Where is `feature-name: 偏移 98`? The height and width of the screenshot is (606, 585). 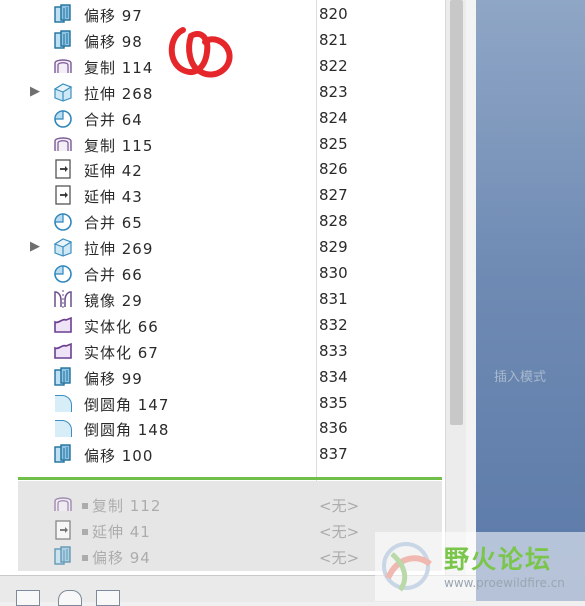 feature-name: 偏移 98 is located at coordinates (113, 41).